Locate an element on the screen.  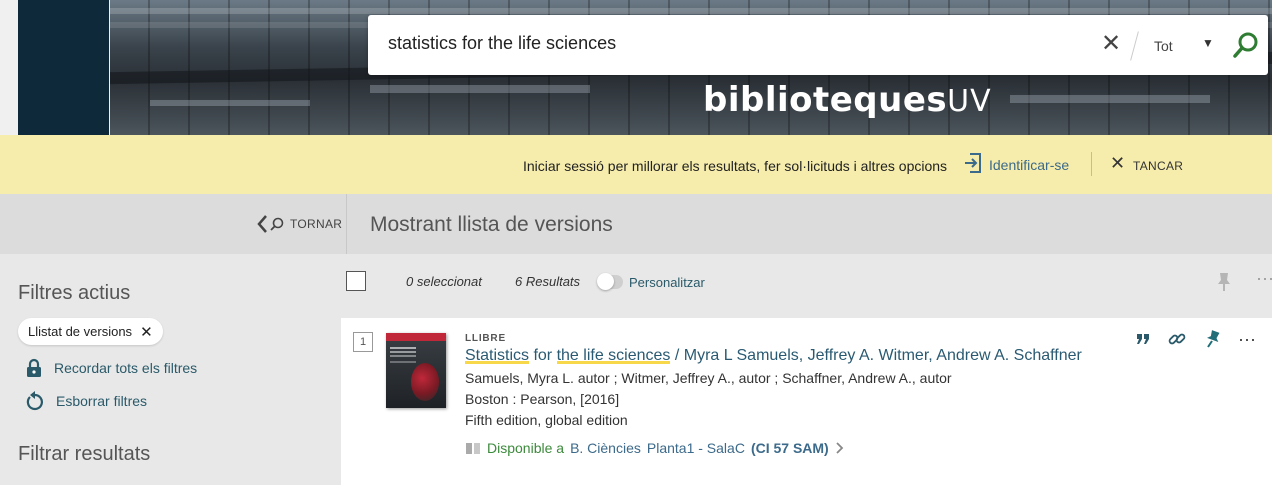
clear-filters-label: Esborrar filtres is located at coordinates (102, 401).